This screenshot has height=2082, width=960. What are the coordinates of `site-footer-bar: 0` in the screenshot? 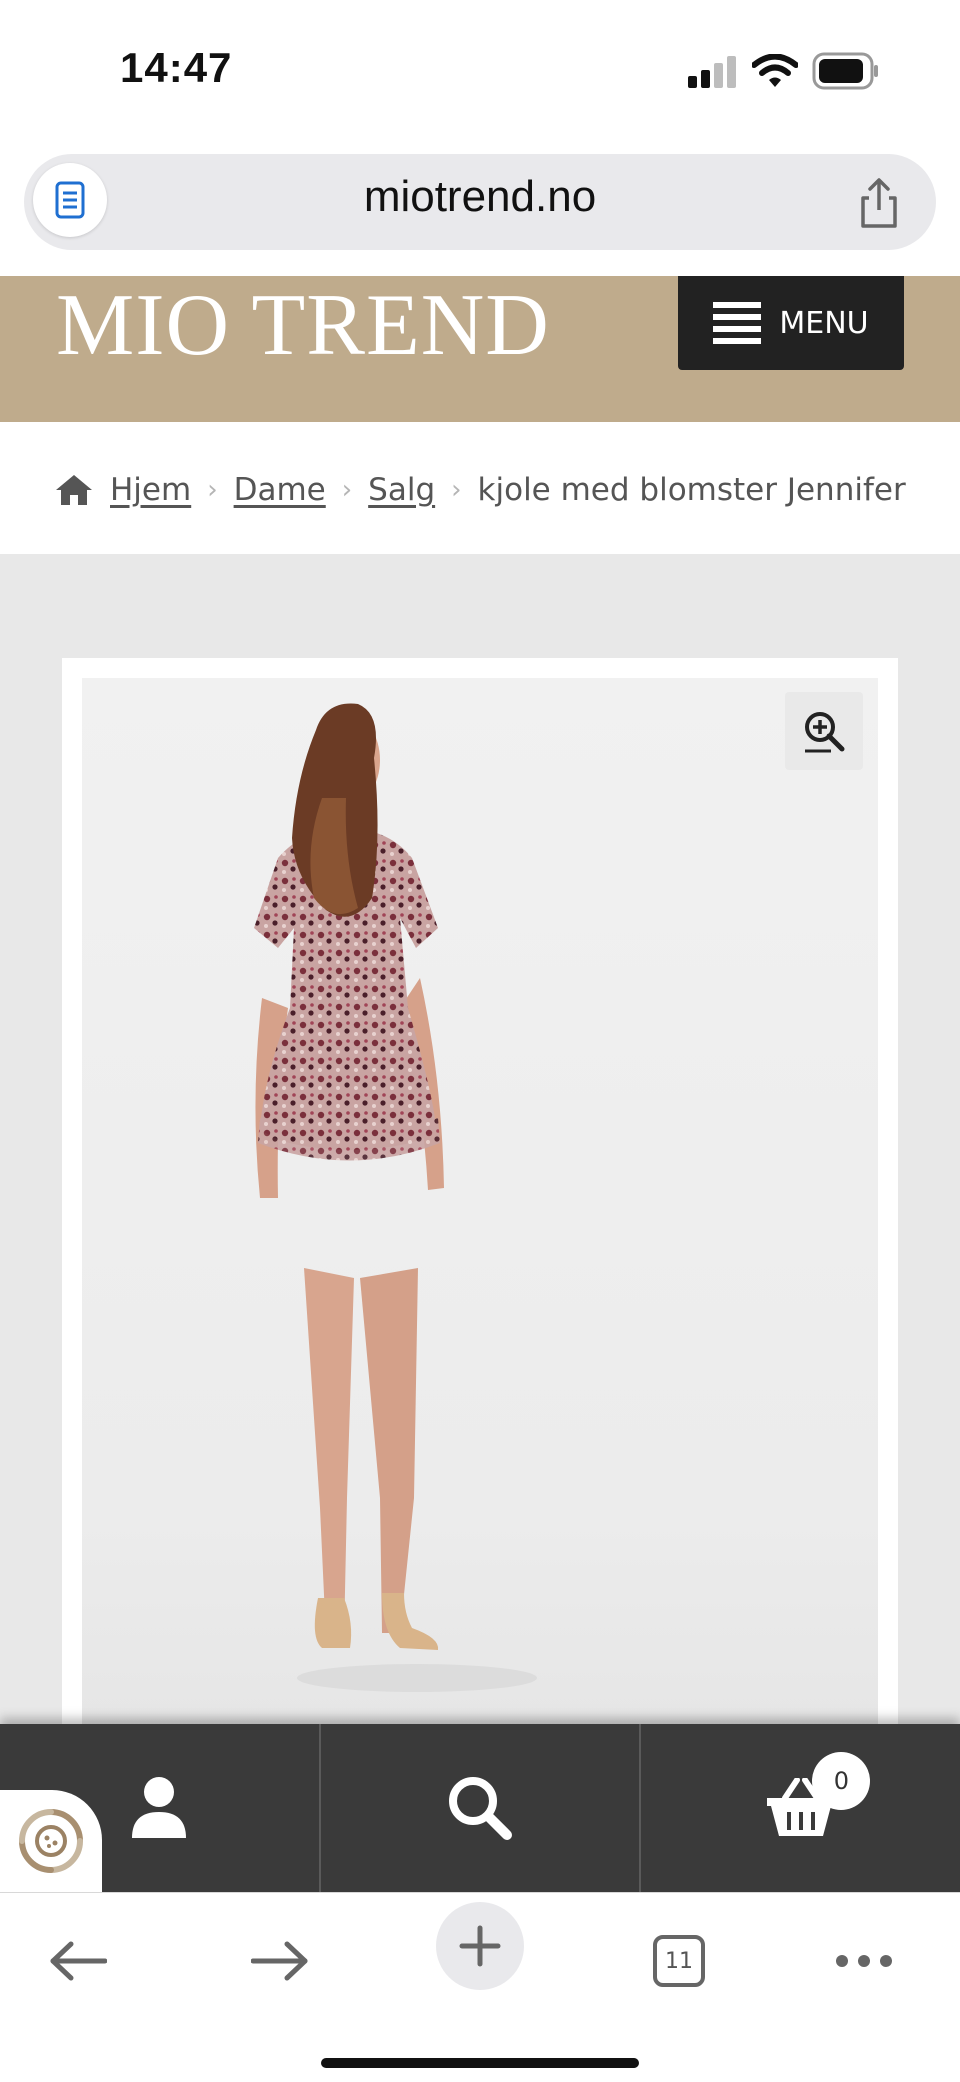 It's located at (480, 1808).